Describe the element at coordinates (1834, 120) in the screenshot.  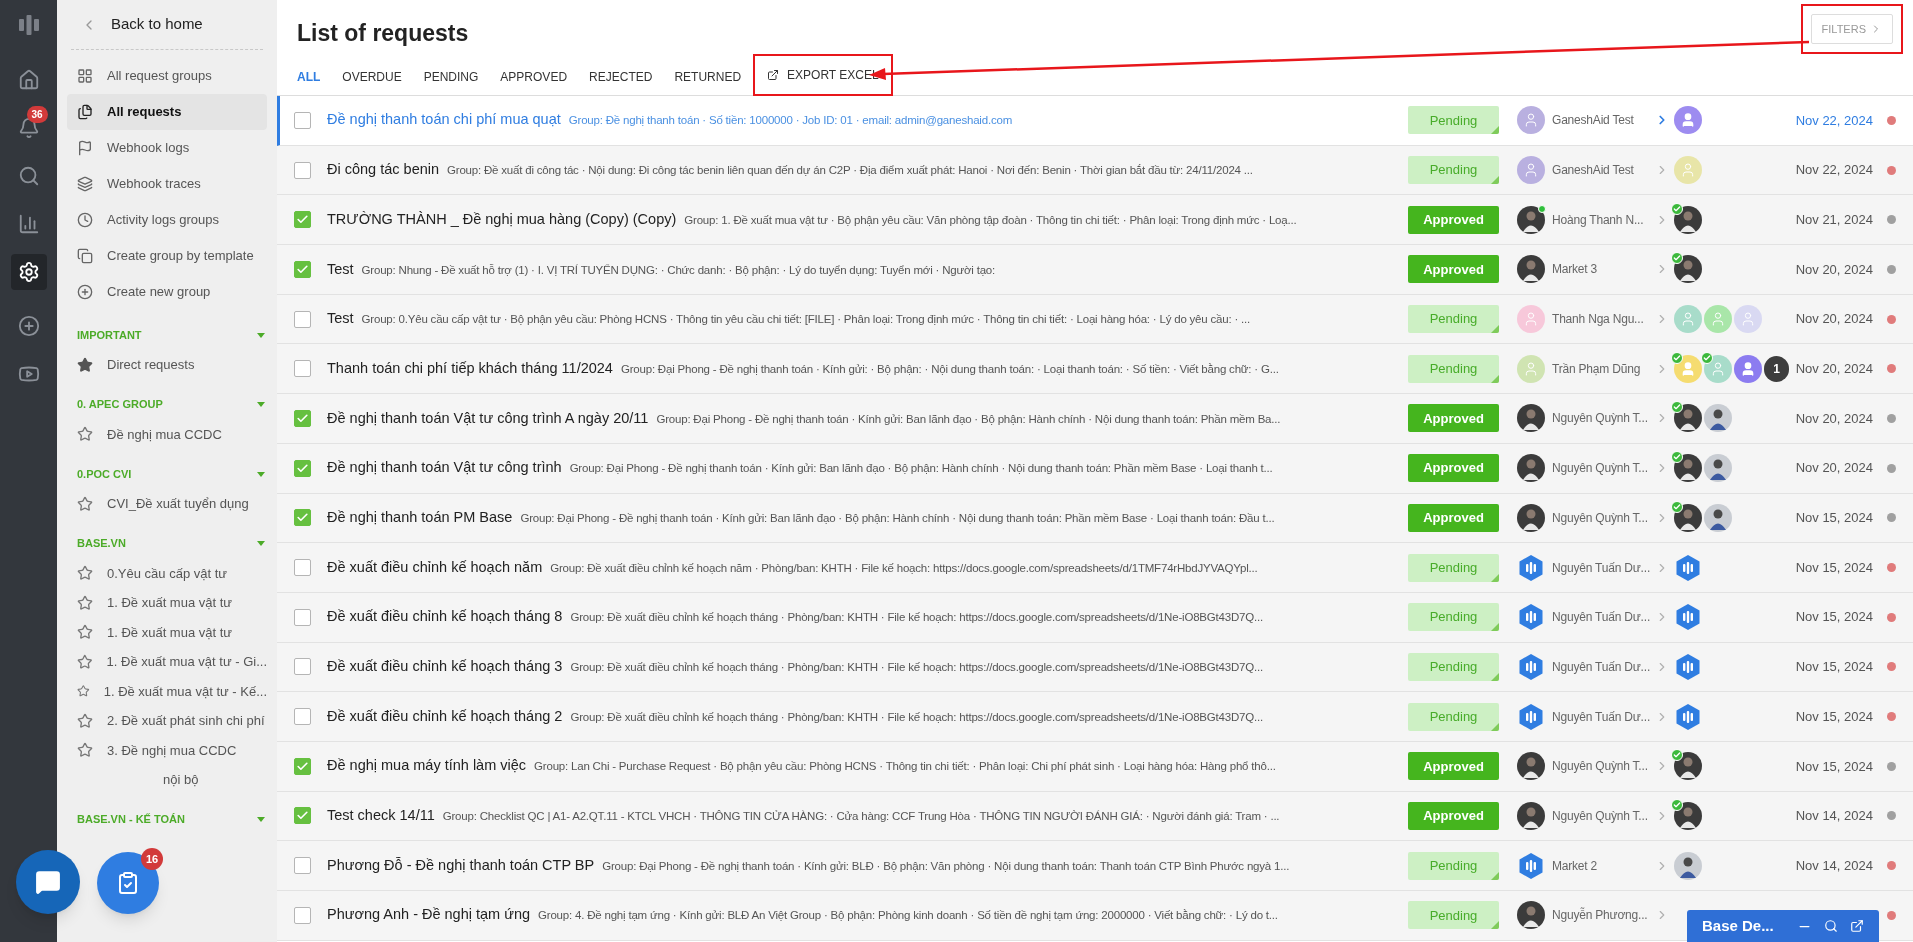
I see `request-date: Nov 22, 2024` at that location.